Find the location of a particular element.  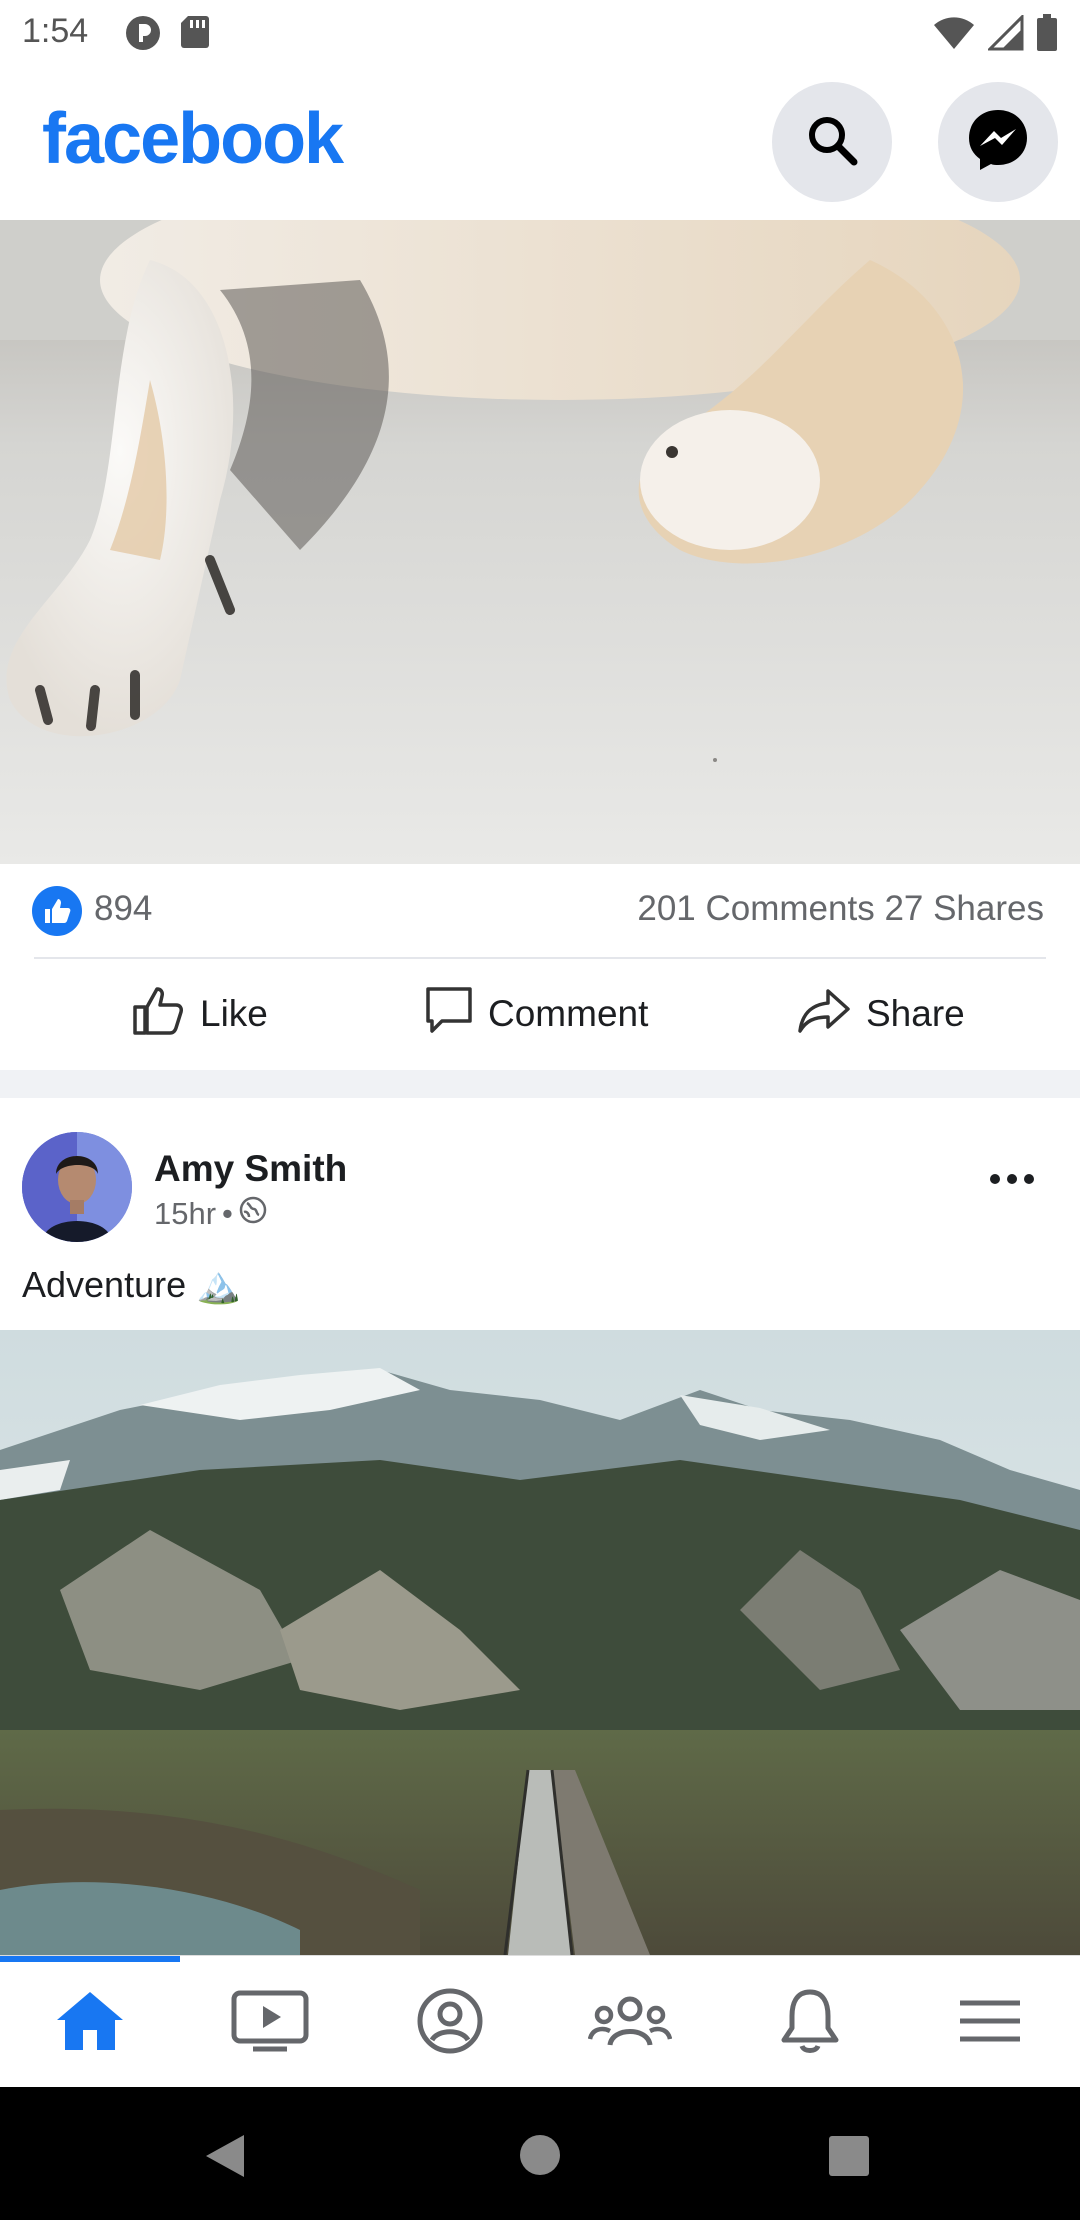

like-reaction-icon is located at coordinates (57, 911).